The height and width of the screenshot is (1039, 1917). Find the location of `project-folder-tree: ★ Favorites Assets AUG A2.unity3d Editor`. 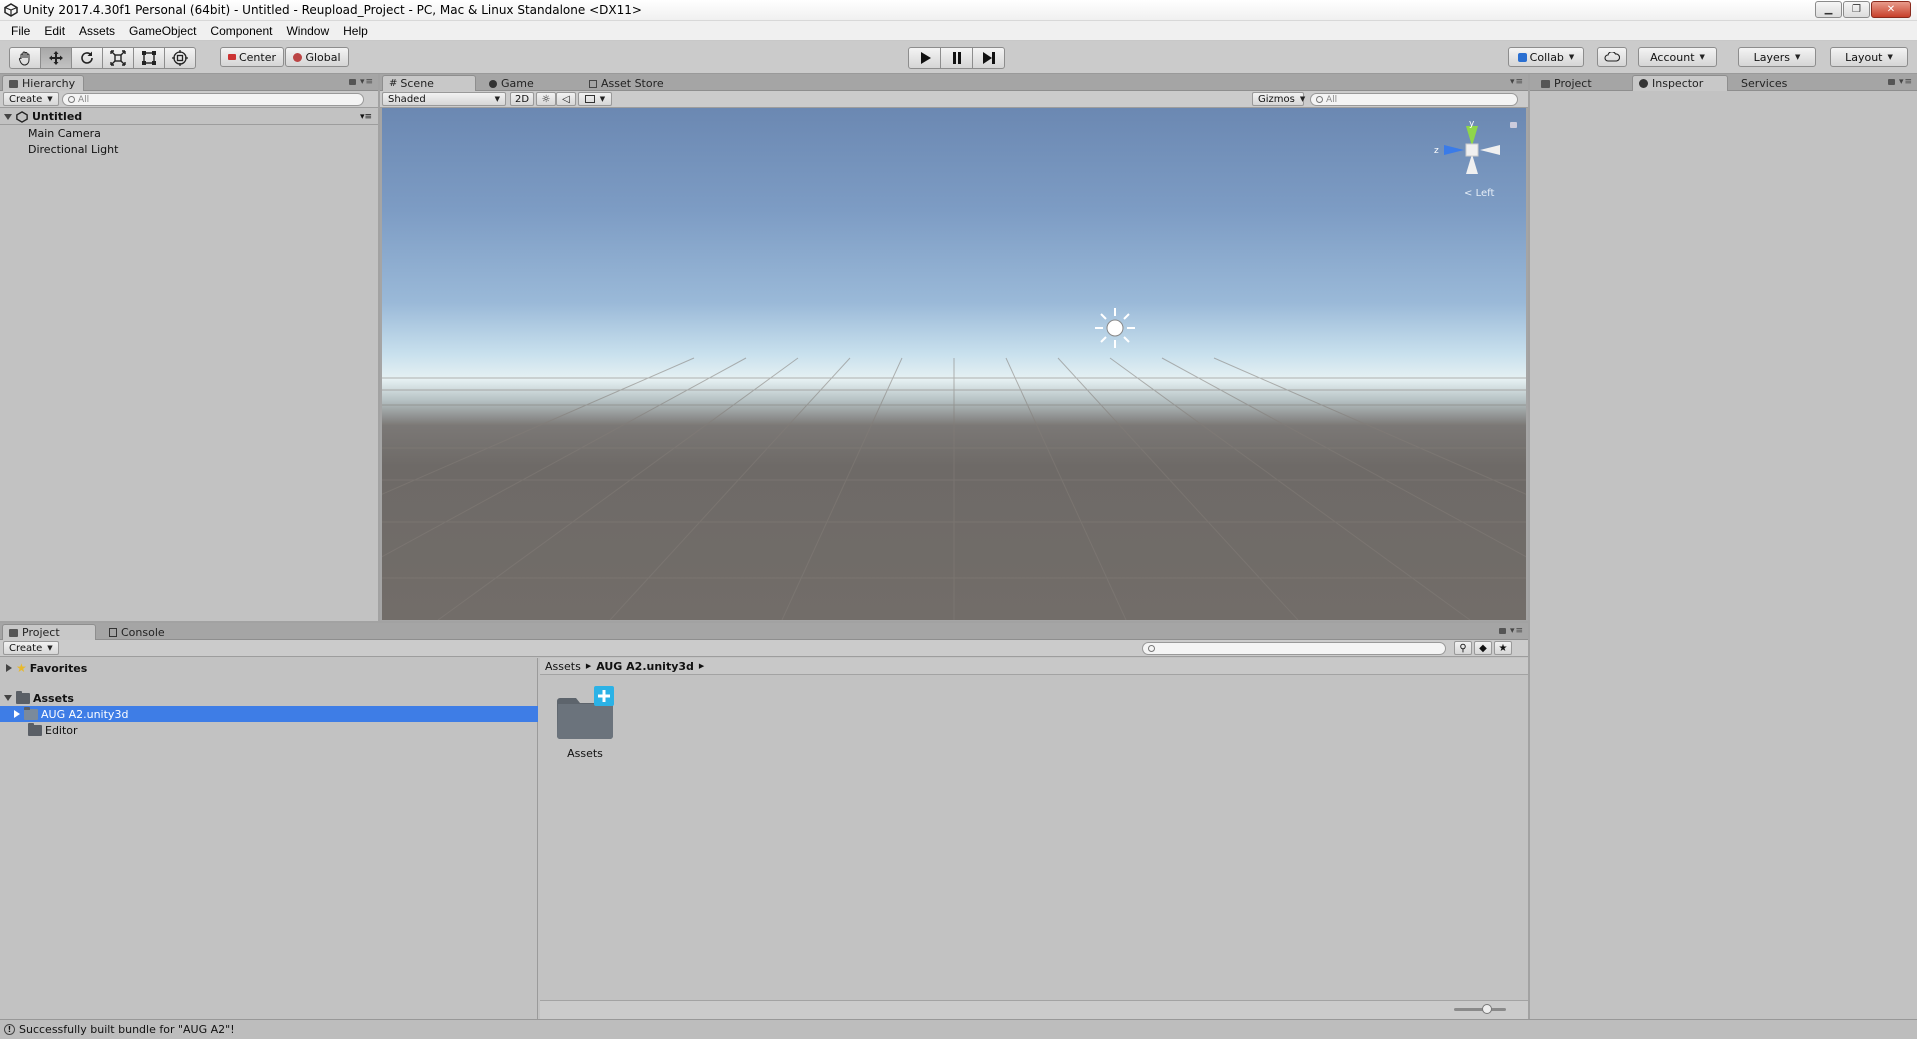

project-folder-tree: ★ Favorites Assets AUG A2.unity3d Editor is located at coordinates (269, 838).